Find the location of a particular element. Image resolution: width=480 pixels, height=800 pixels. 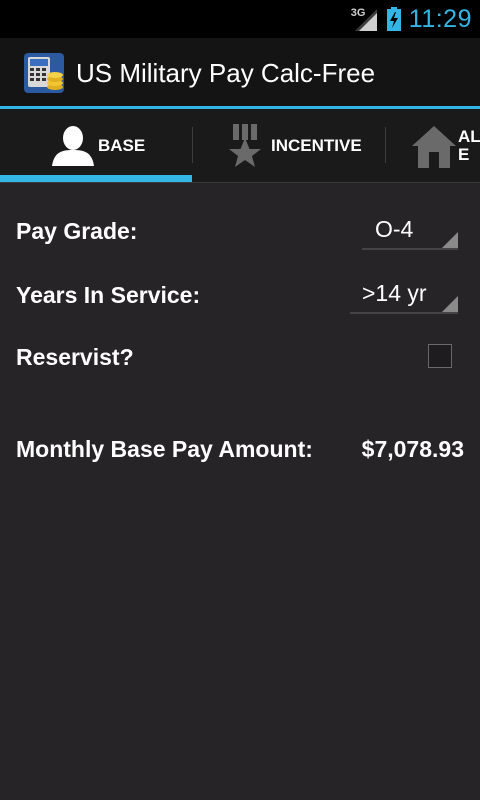

tab-incentive: INCENTIVE is located at coordinates (294, 145).